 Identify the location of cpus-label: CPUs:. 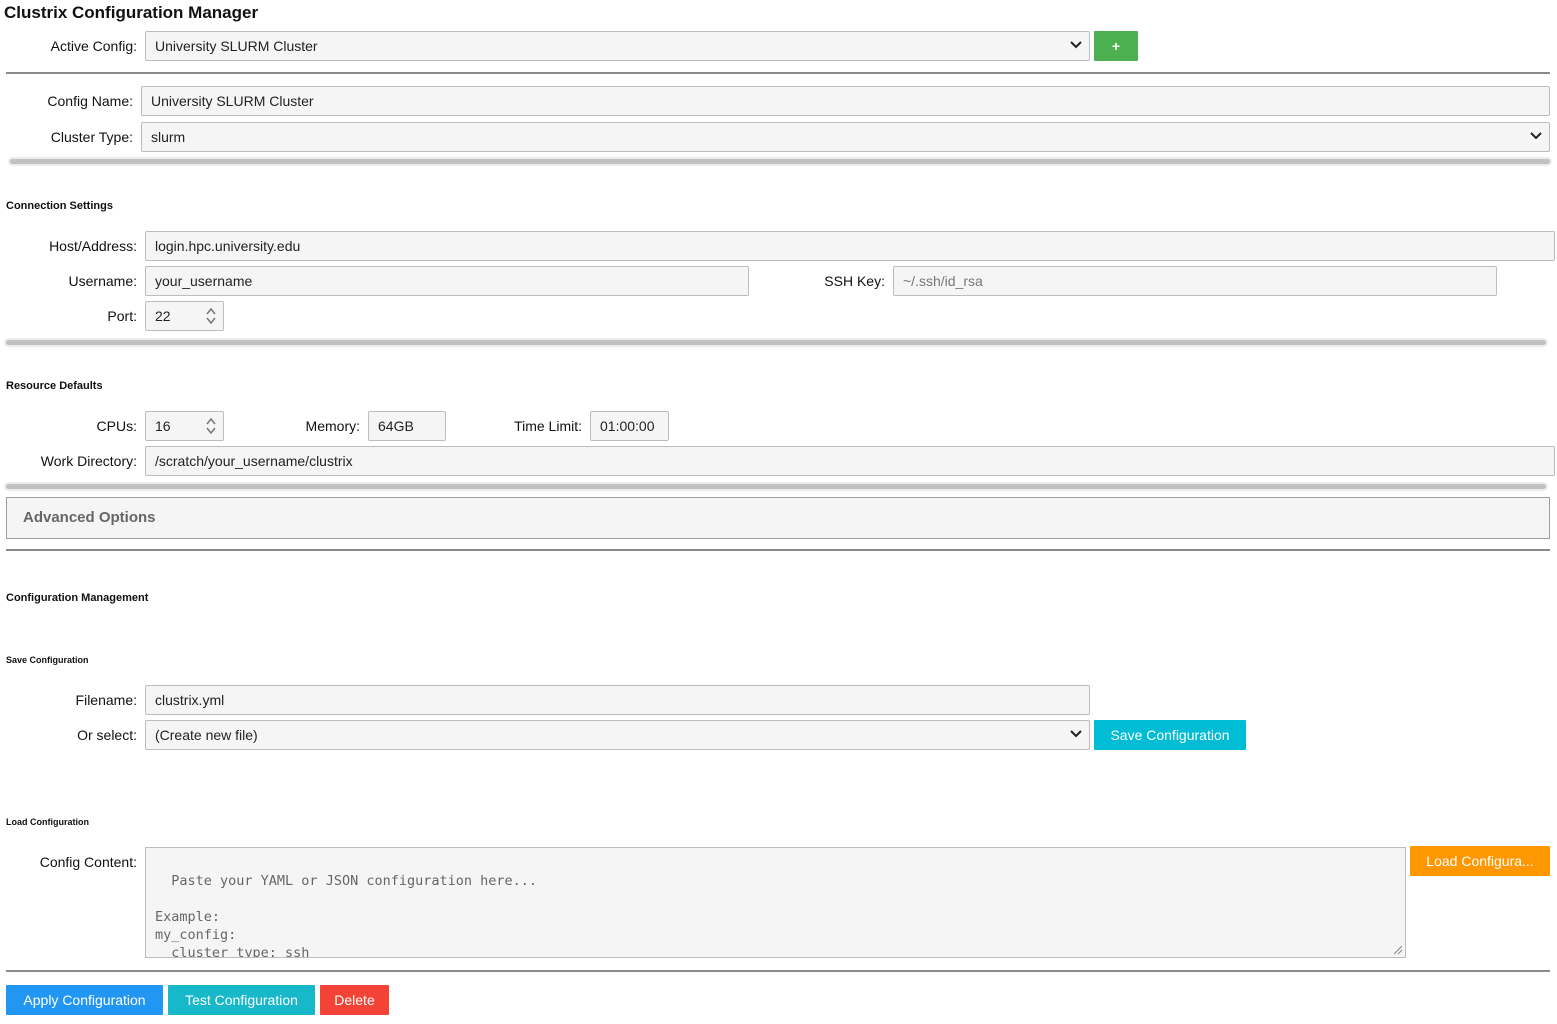
(116, 426).